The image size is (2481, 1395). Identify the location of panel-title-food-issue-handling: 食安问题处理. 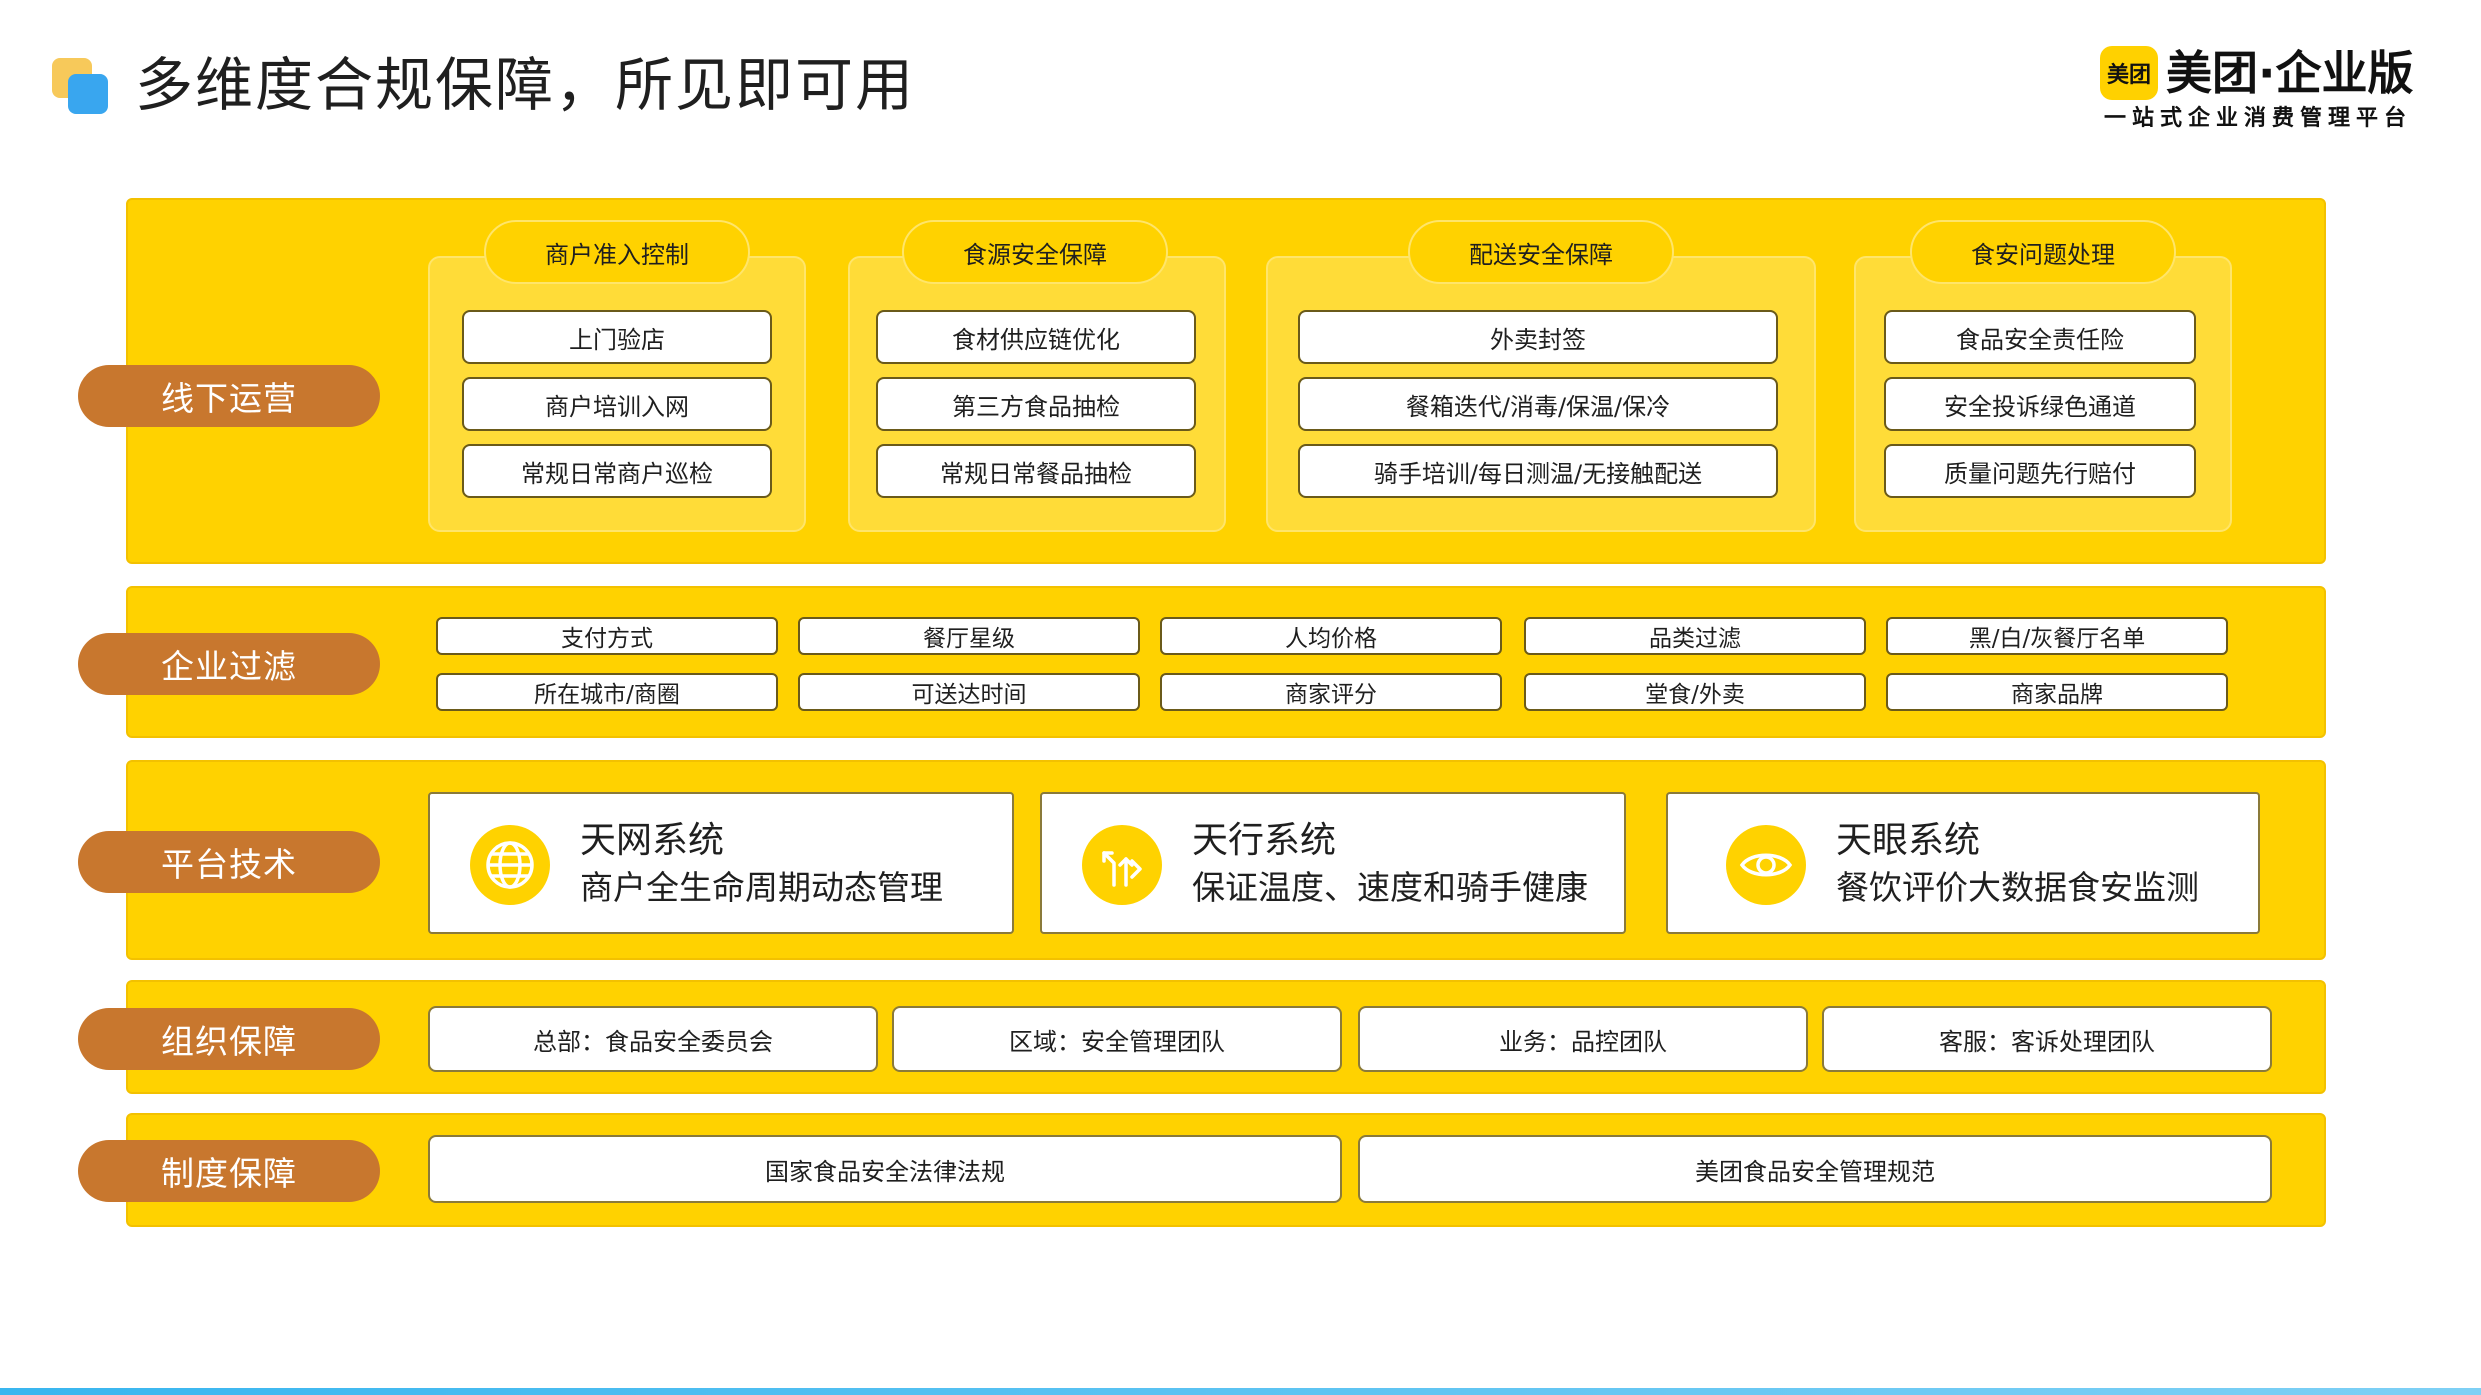
(2043, 252).